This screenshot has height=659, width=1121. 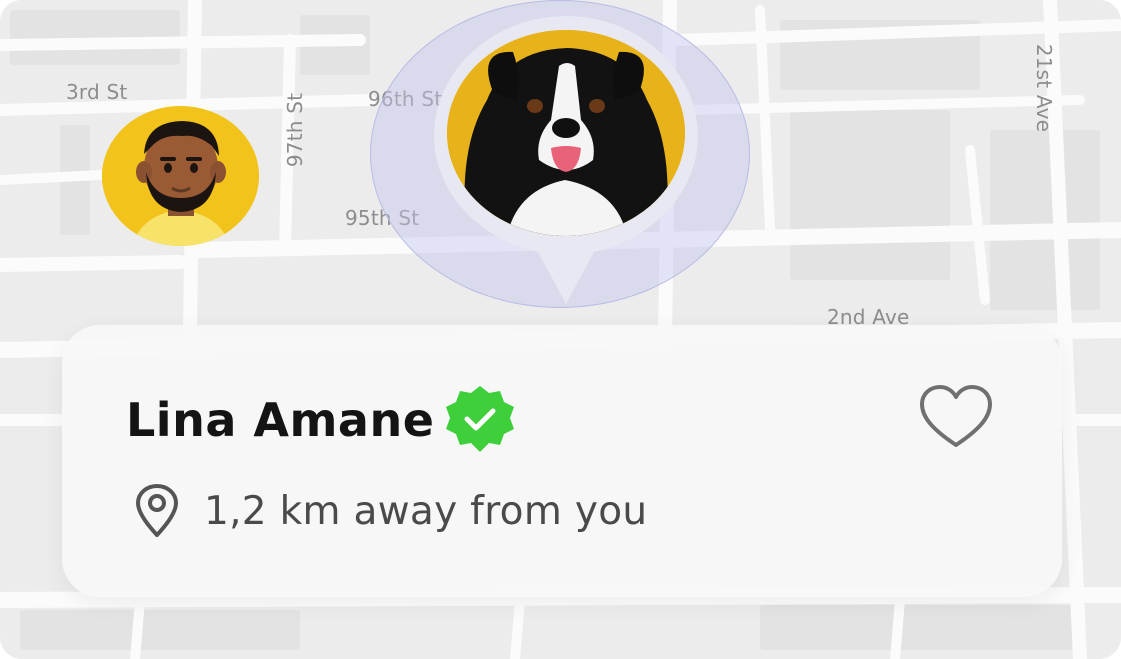 I want to click on street-label-3rd-st: 3rd St, so click(x=97, y=92).